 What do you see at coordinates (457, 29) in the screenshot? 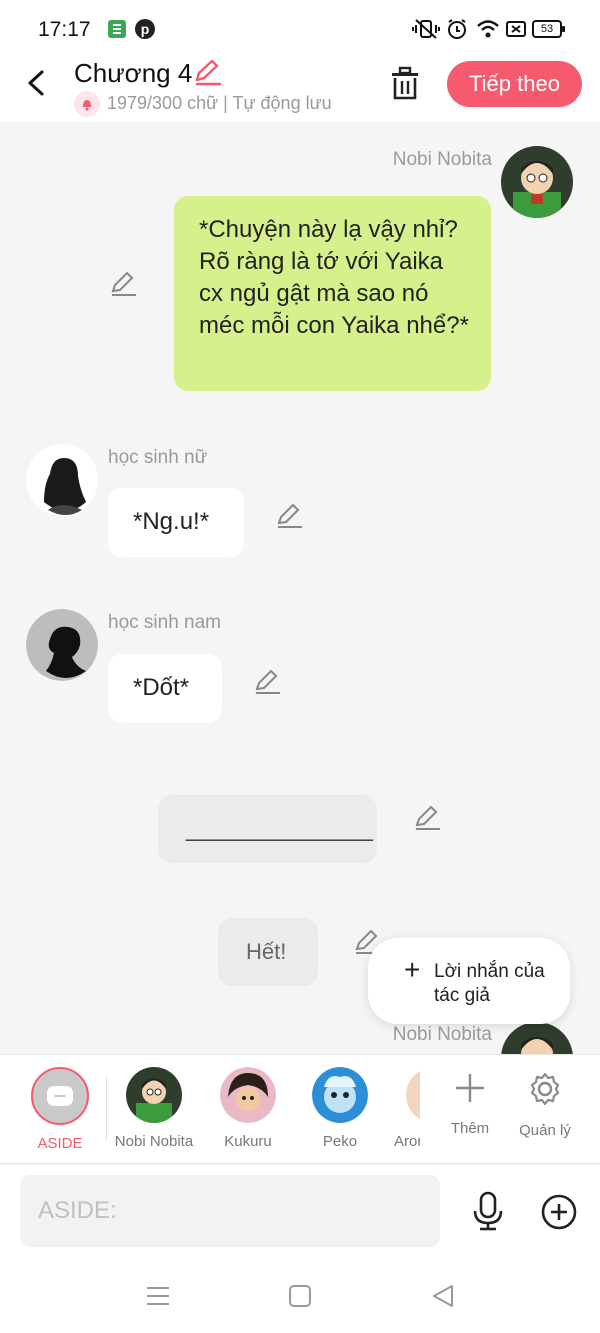
I see `alarm-icon` at bounding box center [457, 29].